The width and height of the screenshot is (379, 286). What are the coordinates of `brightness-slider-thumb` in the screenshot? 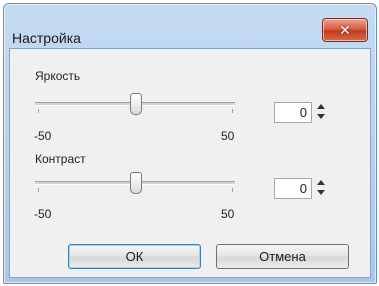 It's located at (136, 104).